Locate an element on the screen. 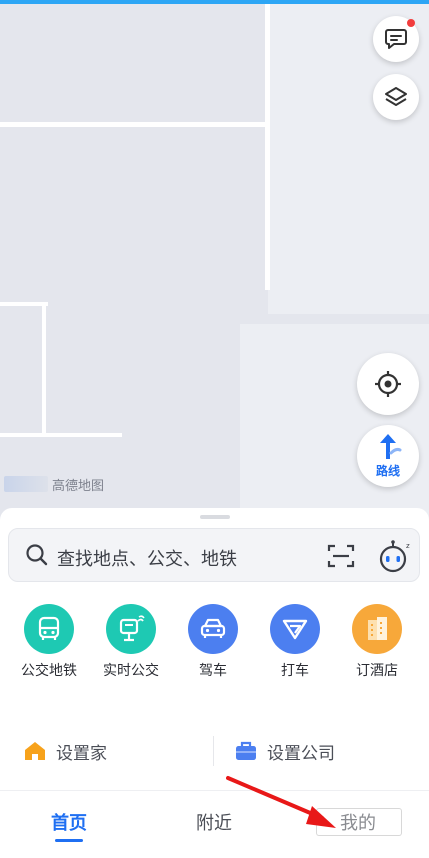 Image resolution: width=429 pixels, height=858 pixels. quick-action-realtime-bus: 实时公交 is located at coordinates (131, 642).